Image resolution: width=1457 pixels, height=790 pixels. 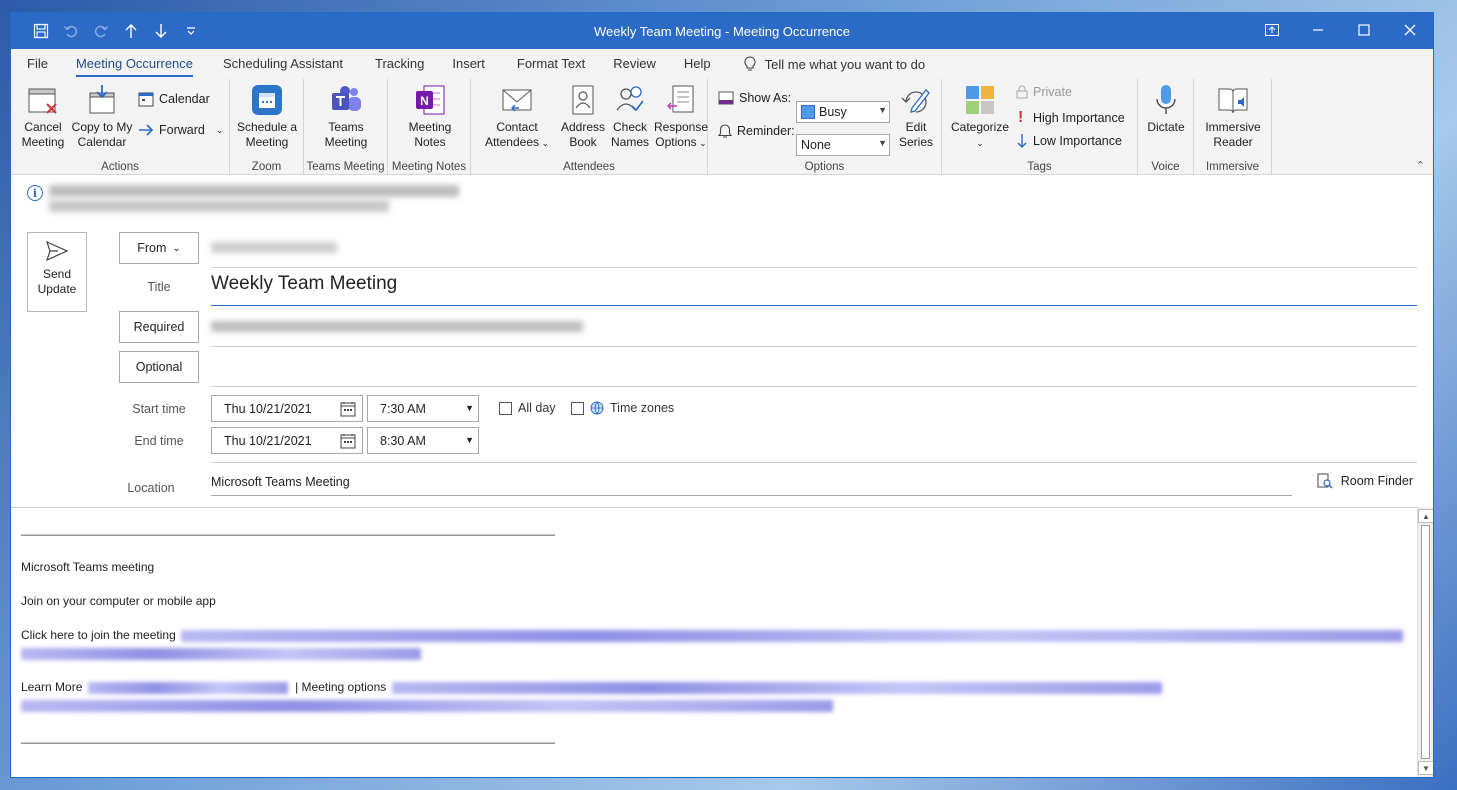 I want to click on required-attendees-redacted, so click(x=397, y=326).